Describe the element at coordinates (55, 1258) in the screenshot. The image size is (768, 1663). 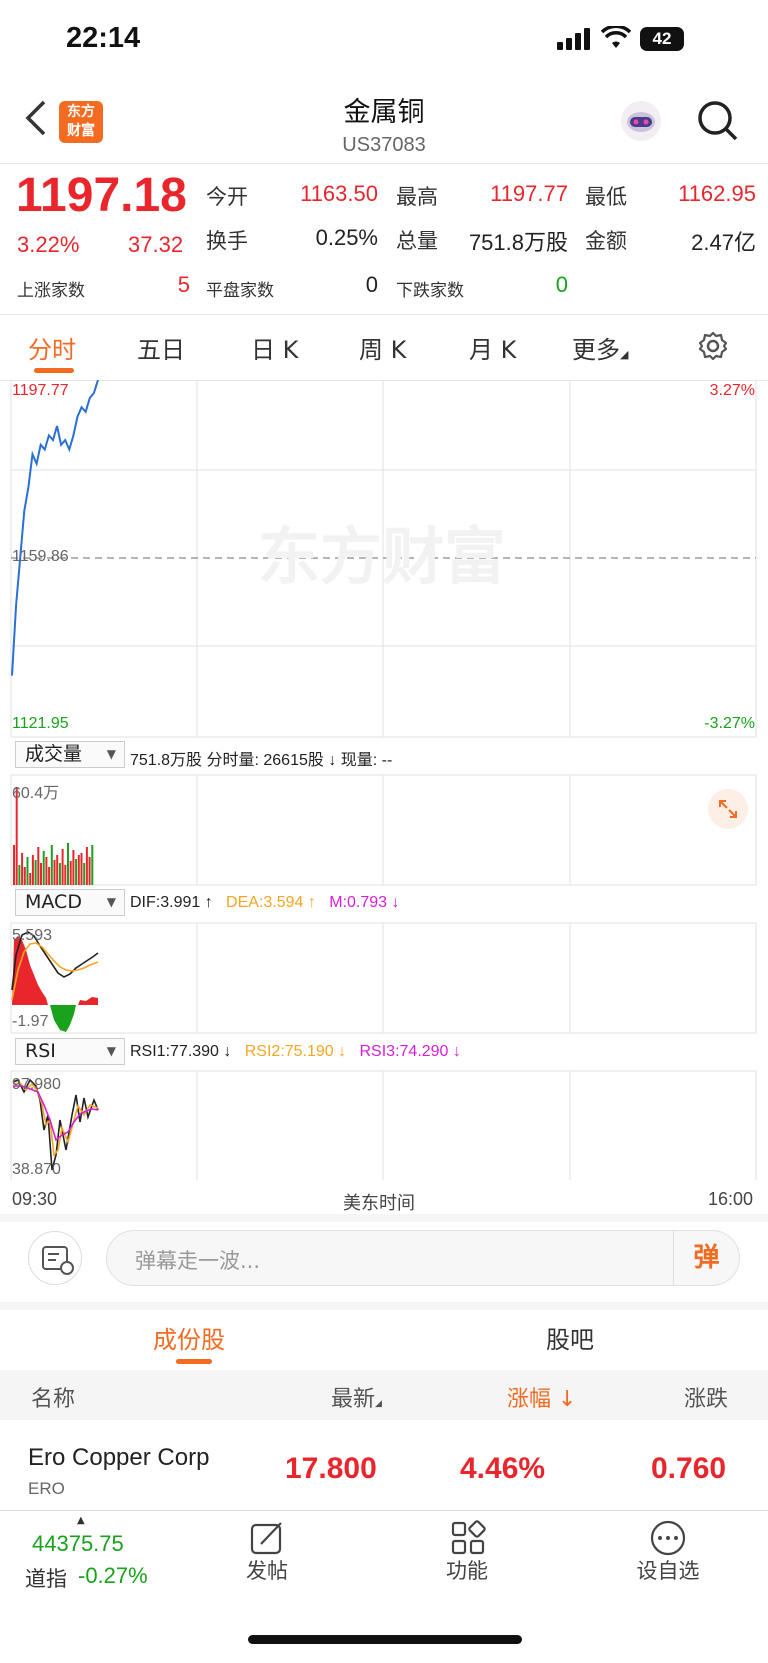
I see `comment-list-button` at that location.